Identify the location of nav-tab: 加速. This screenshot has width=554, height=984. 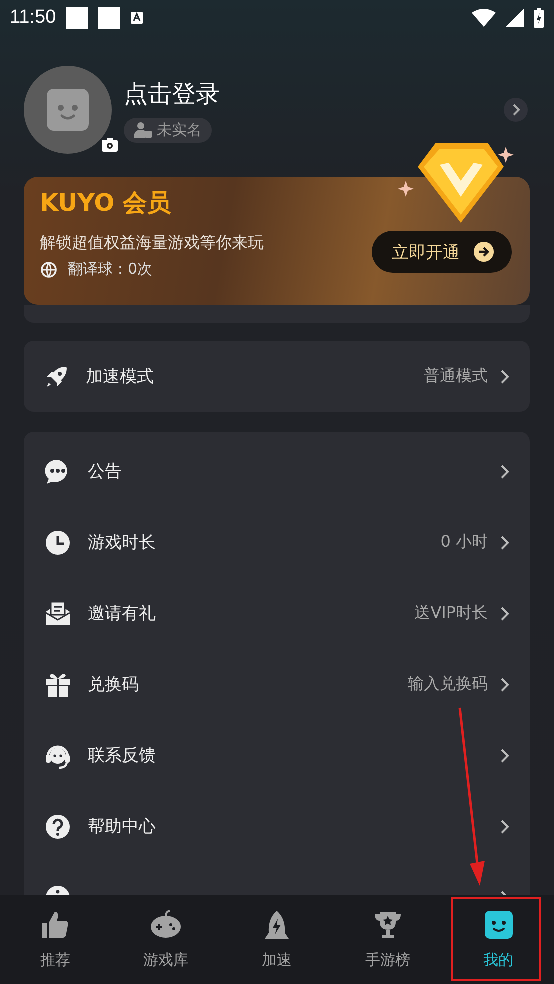
(277, 939).